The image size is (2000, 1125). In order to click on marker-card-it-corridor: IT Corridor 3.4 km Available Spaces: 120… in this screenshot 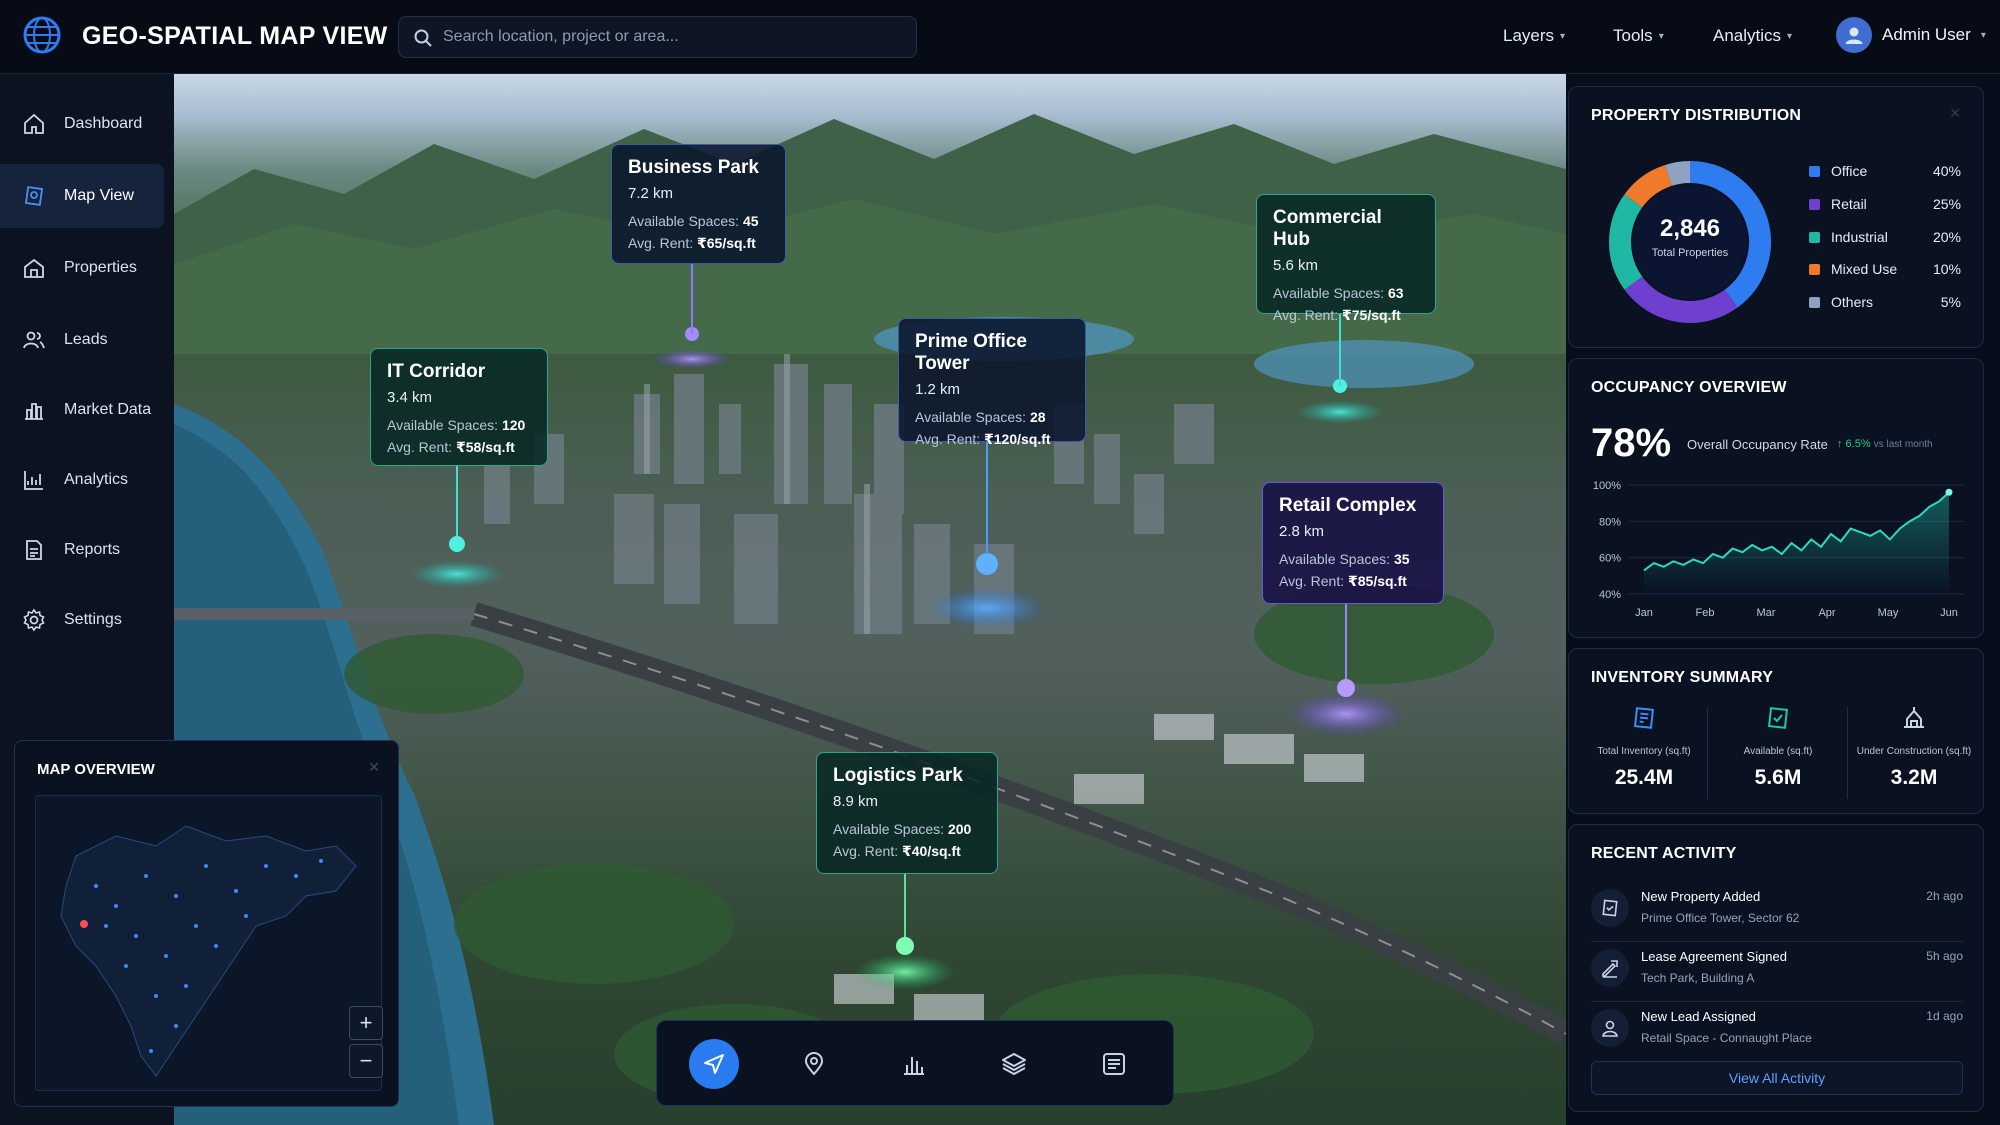, I will do `click(459, 407)`.